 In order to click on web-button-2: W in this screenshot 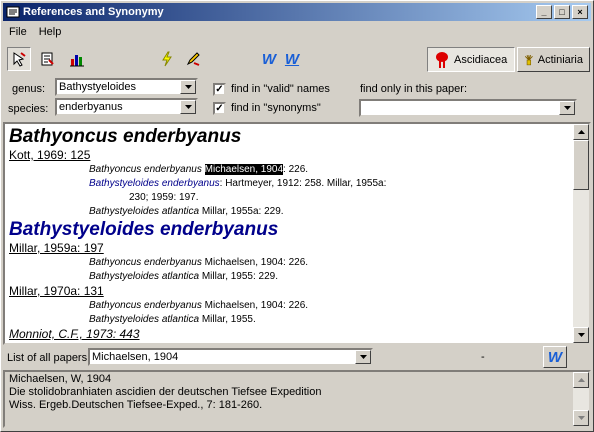, I will do `click(292, 59)`.